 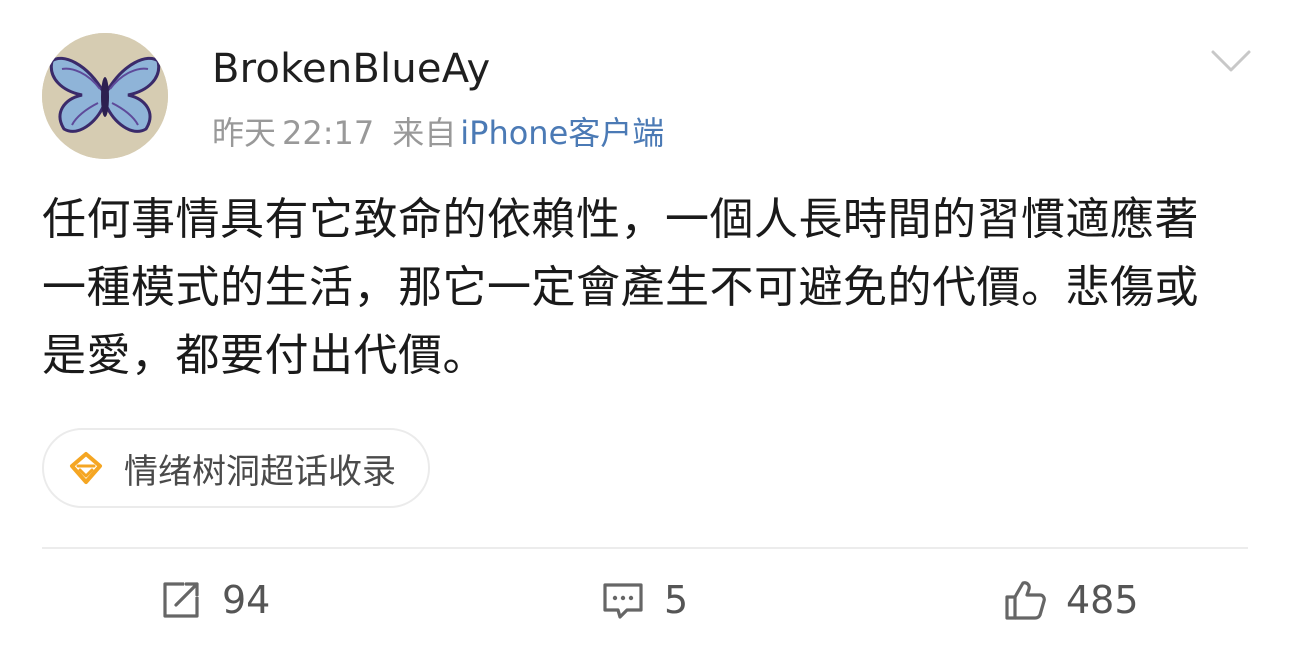 What do you see at coordinates (1025, 600) in the screenshot?
I see `thumbs-up-icon` at bounding box center [1025, 600].